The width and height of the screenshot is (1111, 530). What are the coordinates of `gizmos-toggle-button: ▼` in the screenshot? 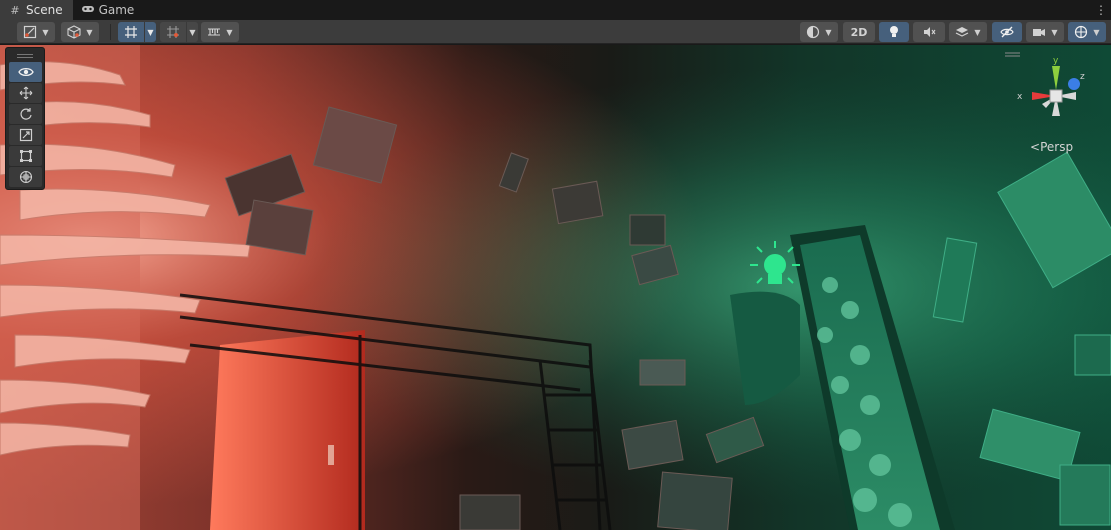 It's located at (1087, 32).